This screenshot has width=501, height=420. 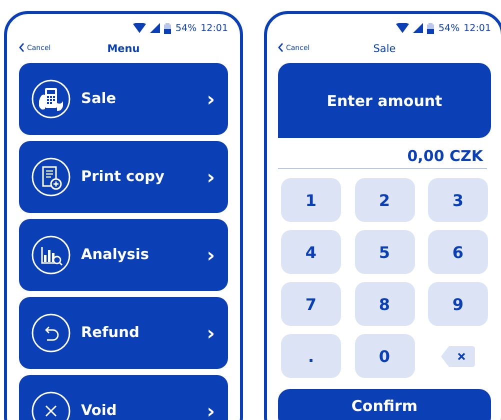 What do you see at coordinates (458, 252) in the screenshot?
I see `keypad-key: 6` at bounding box center [458, 252].